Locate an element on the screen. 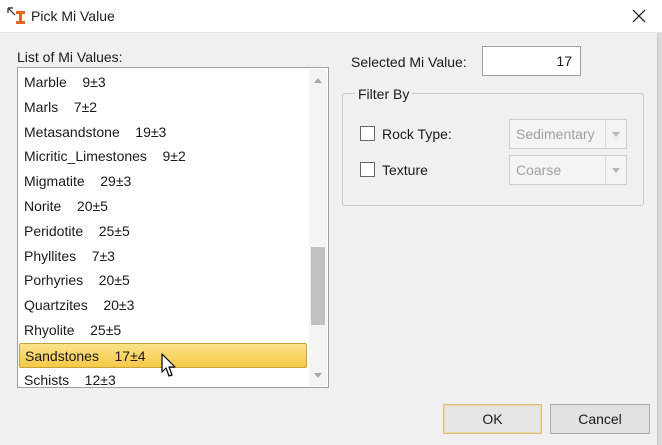  list-label: List of Mi Values: is located at coordinates (70, 57).